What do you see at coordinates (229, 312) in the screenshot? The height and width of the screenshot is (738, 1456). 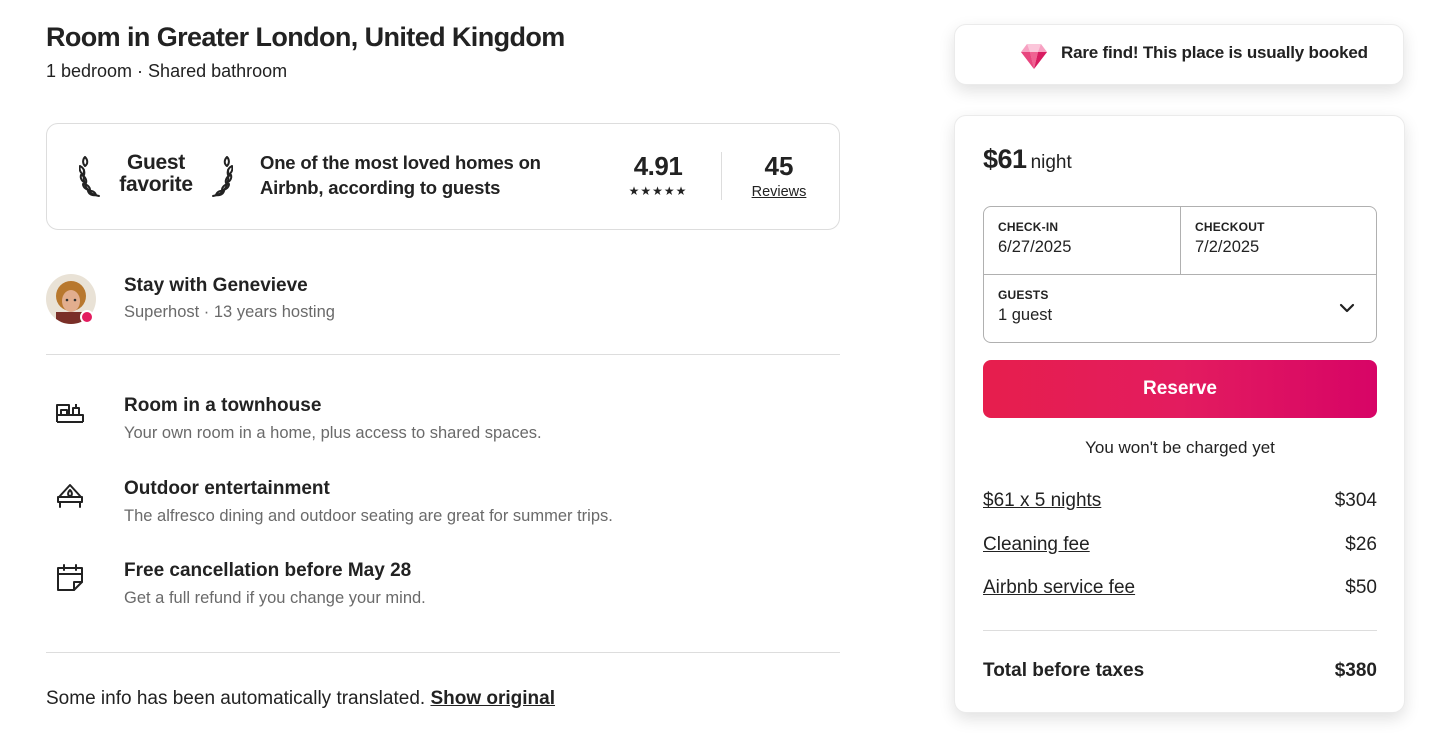 I see `host-details: Superhost · 13 years hosting` at bounding box center [229, 312].